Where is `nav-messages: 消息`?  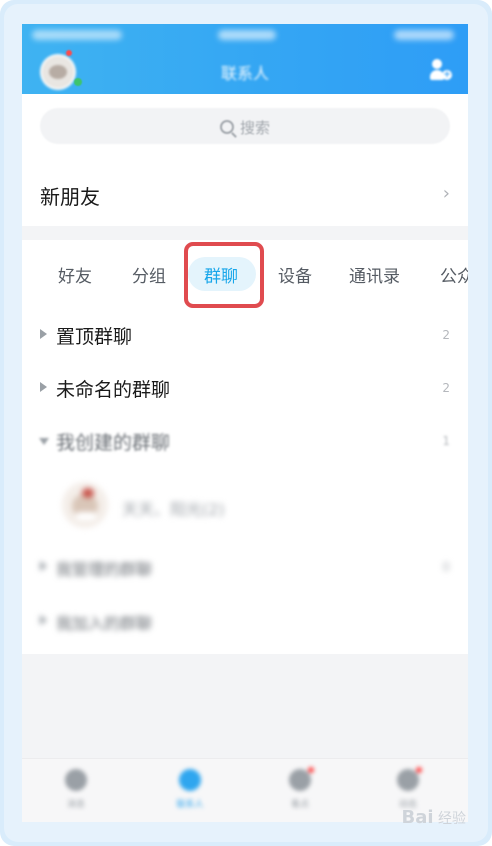
nav-messages: 消息 is located at coordinates (76, 792).